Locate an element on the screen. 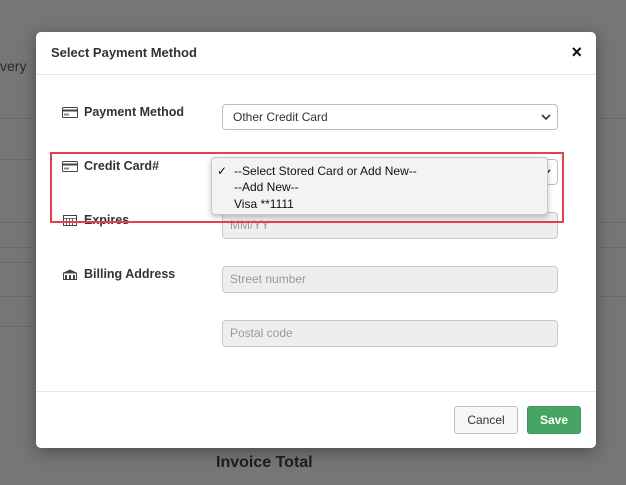 This screenshot has height=485, width=626. save-button: Save is located at coordinates (554, 420).